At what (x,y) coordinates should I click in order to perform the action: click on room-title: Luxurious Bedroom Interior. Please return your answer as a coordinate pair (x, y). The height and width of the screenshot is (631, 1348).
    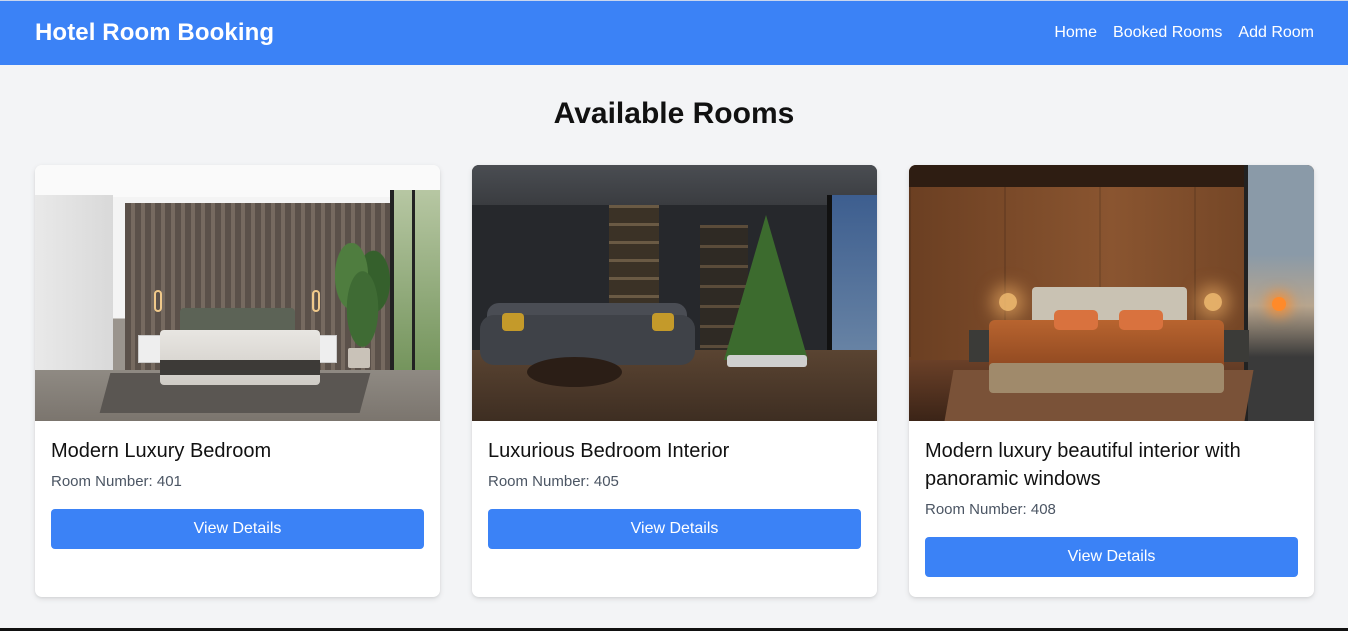
    Looking at the image, I should click on (609, 451).